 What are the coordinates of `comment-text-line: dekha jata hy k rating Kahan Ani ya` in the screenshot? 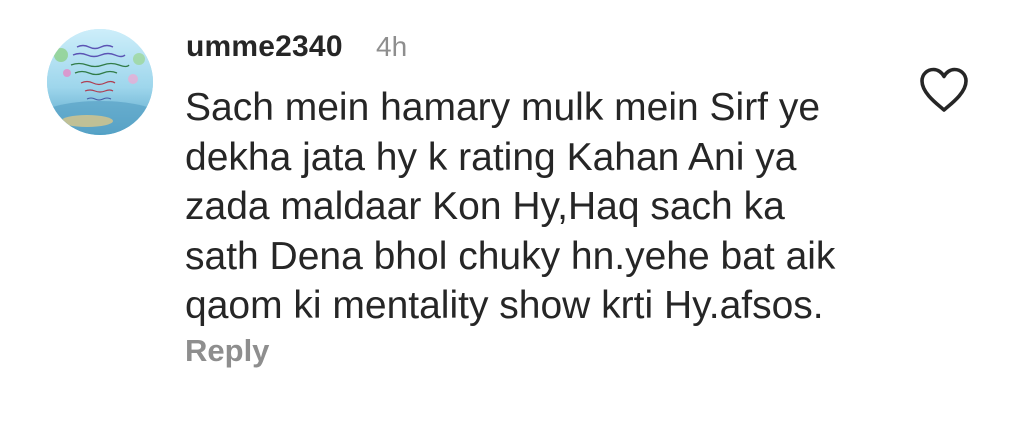 It's located at (491, 157).